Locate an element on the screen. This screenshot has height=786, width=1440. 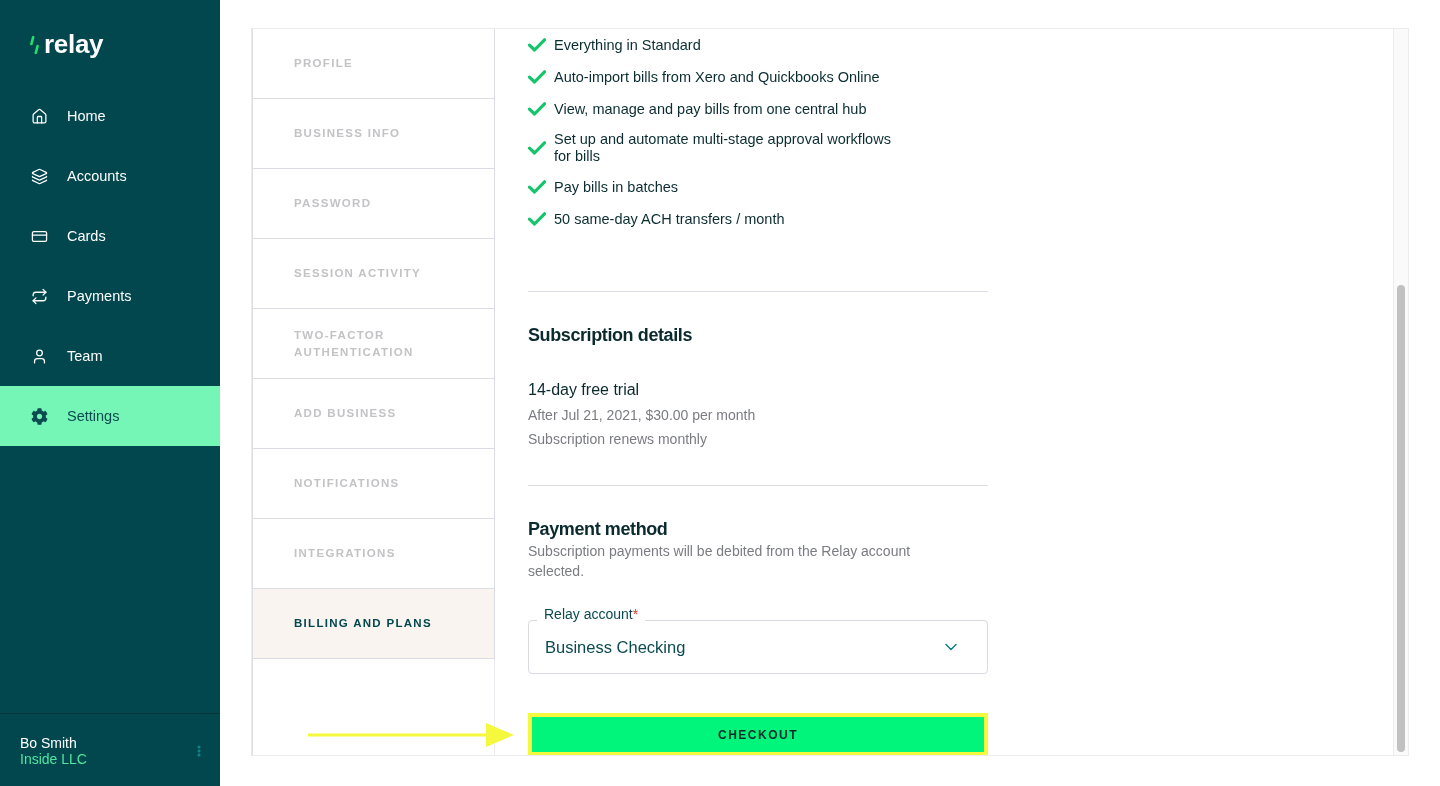
nav-item: Accounts is located at coordinates (110, 176).